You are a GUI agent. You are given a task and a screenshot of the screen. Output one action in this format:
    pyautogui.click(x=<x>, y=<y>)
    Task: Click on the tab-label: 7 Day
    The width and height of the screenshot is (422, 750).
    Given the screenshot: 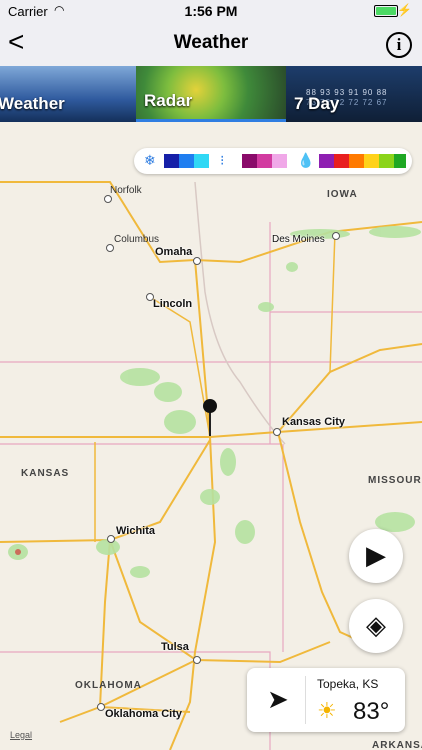 What is the action you would take?
    pyautogui.click(x=317, y=103)
    